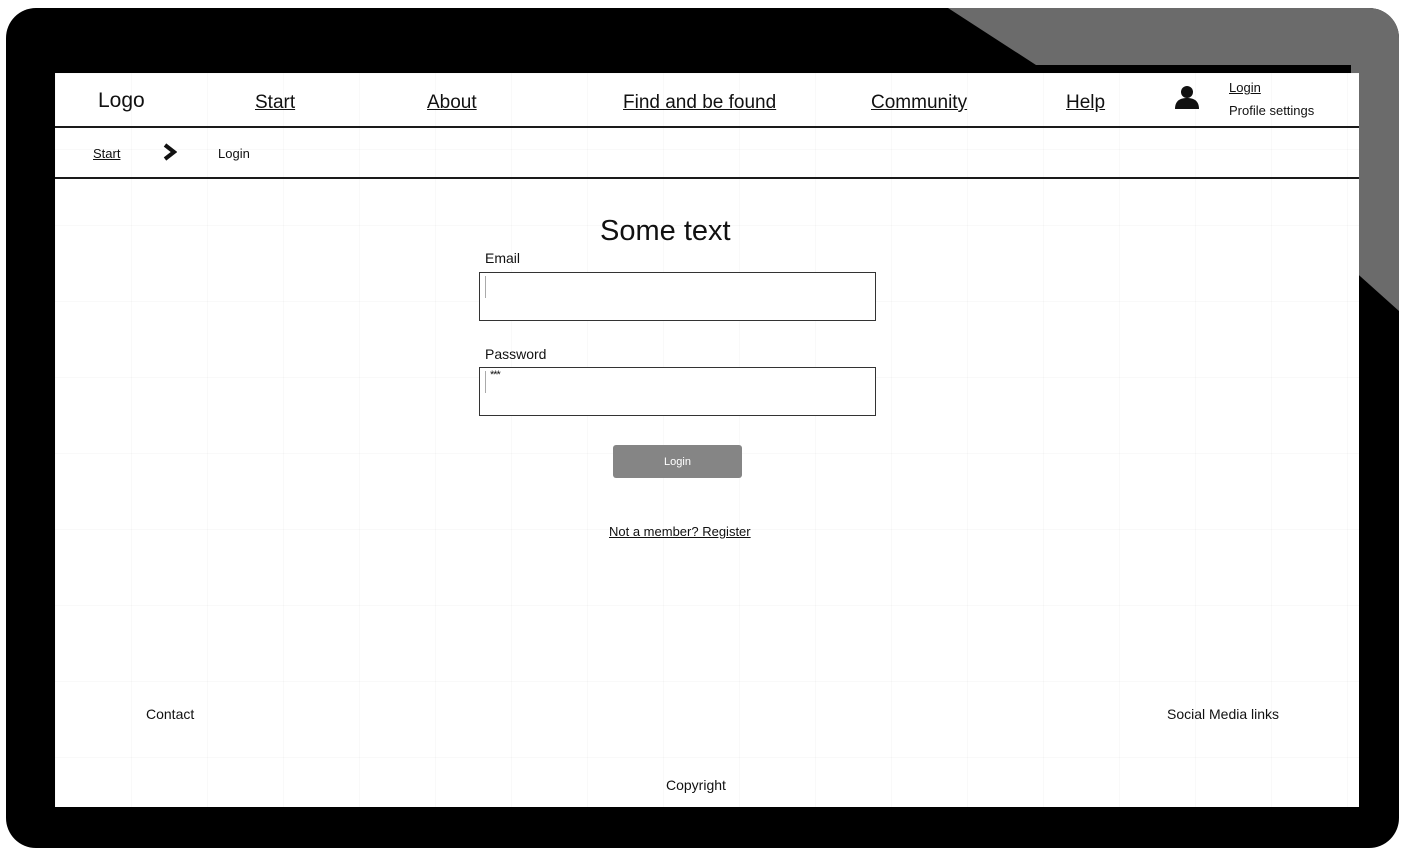 The image size is (1405, 850). Describe the element at coordinates (699, 103) in the screenshot. I see `nav-find-and-be-found: Find and be found` at that location.